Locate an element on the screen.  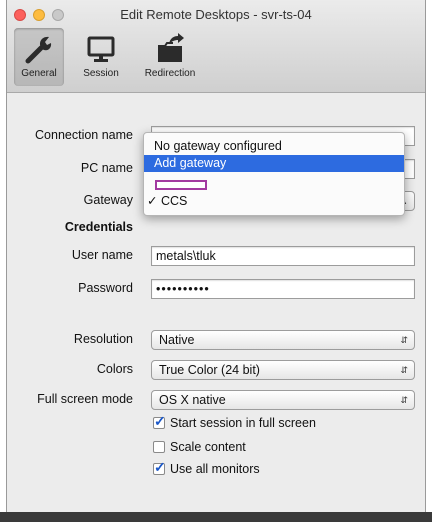
scale-content-label: Scale content is located at coordinates (208, 447).